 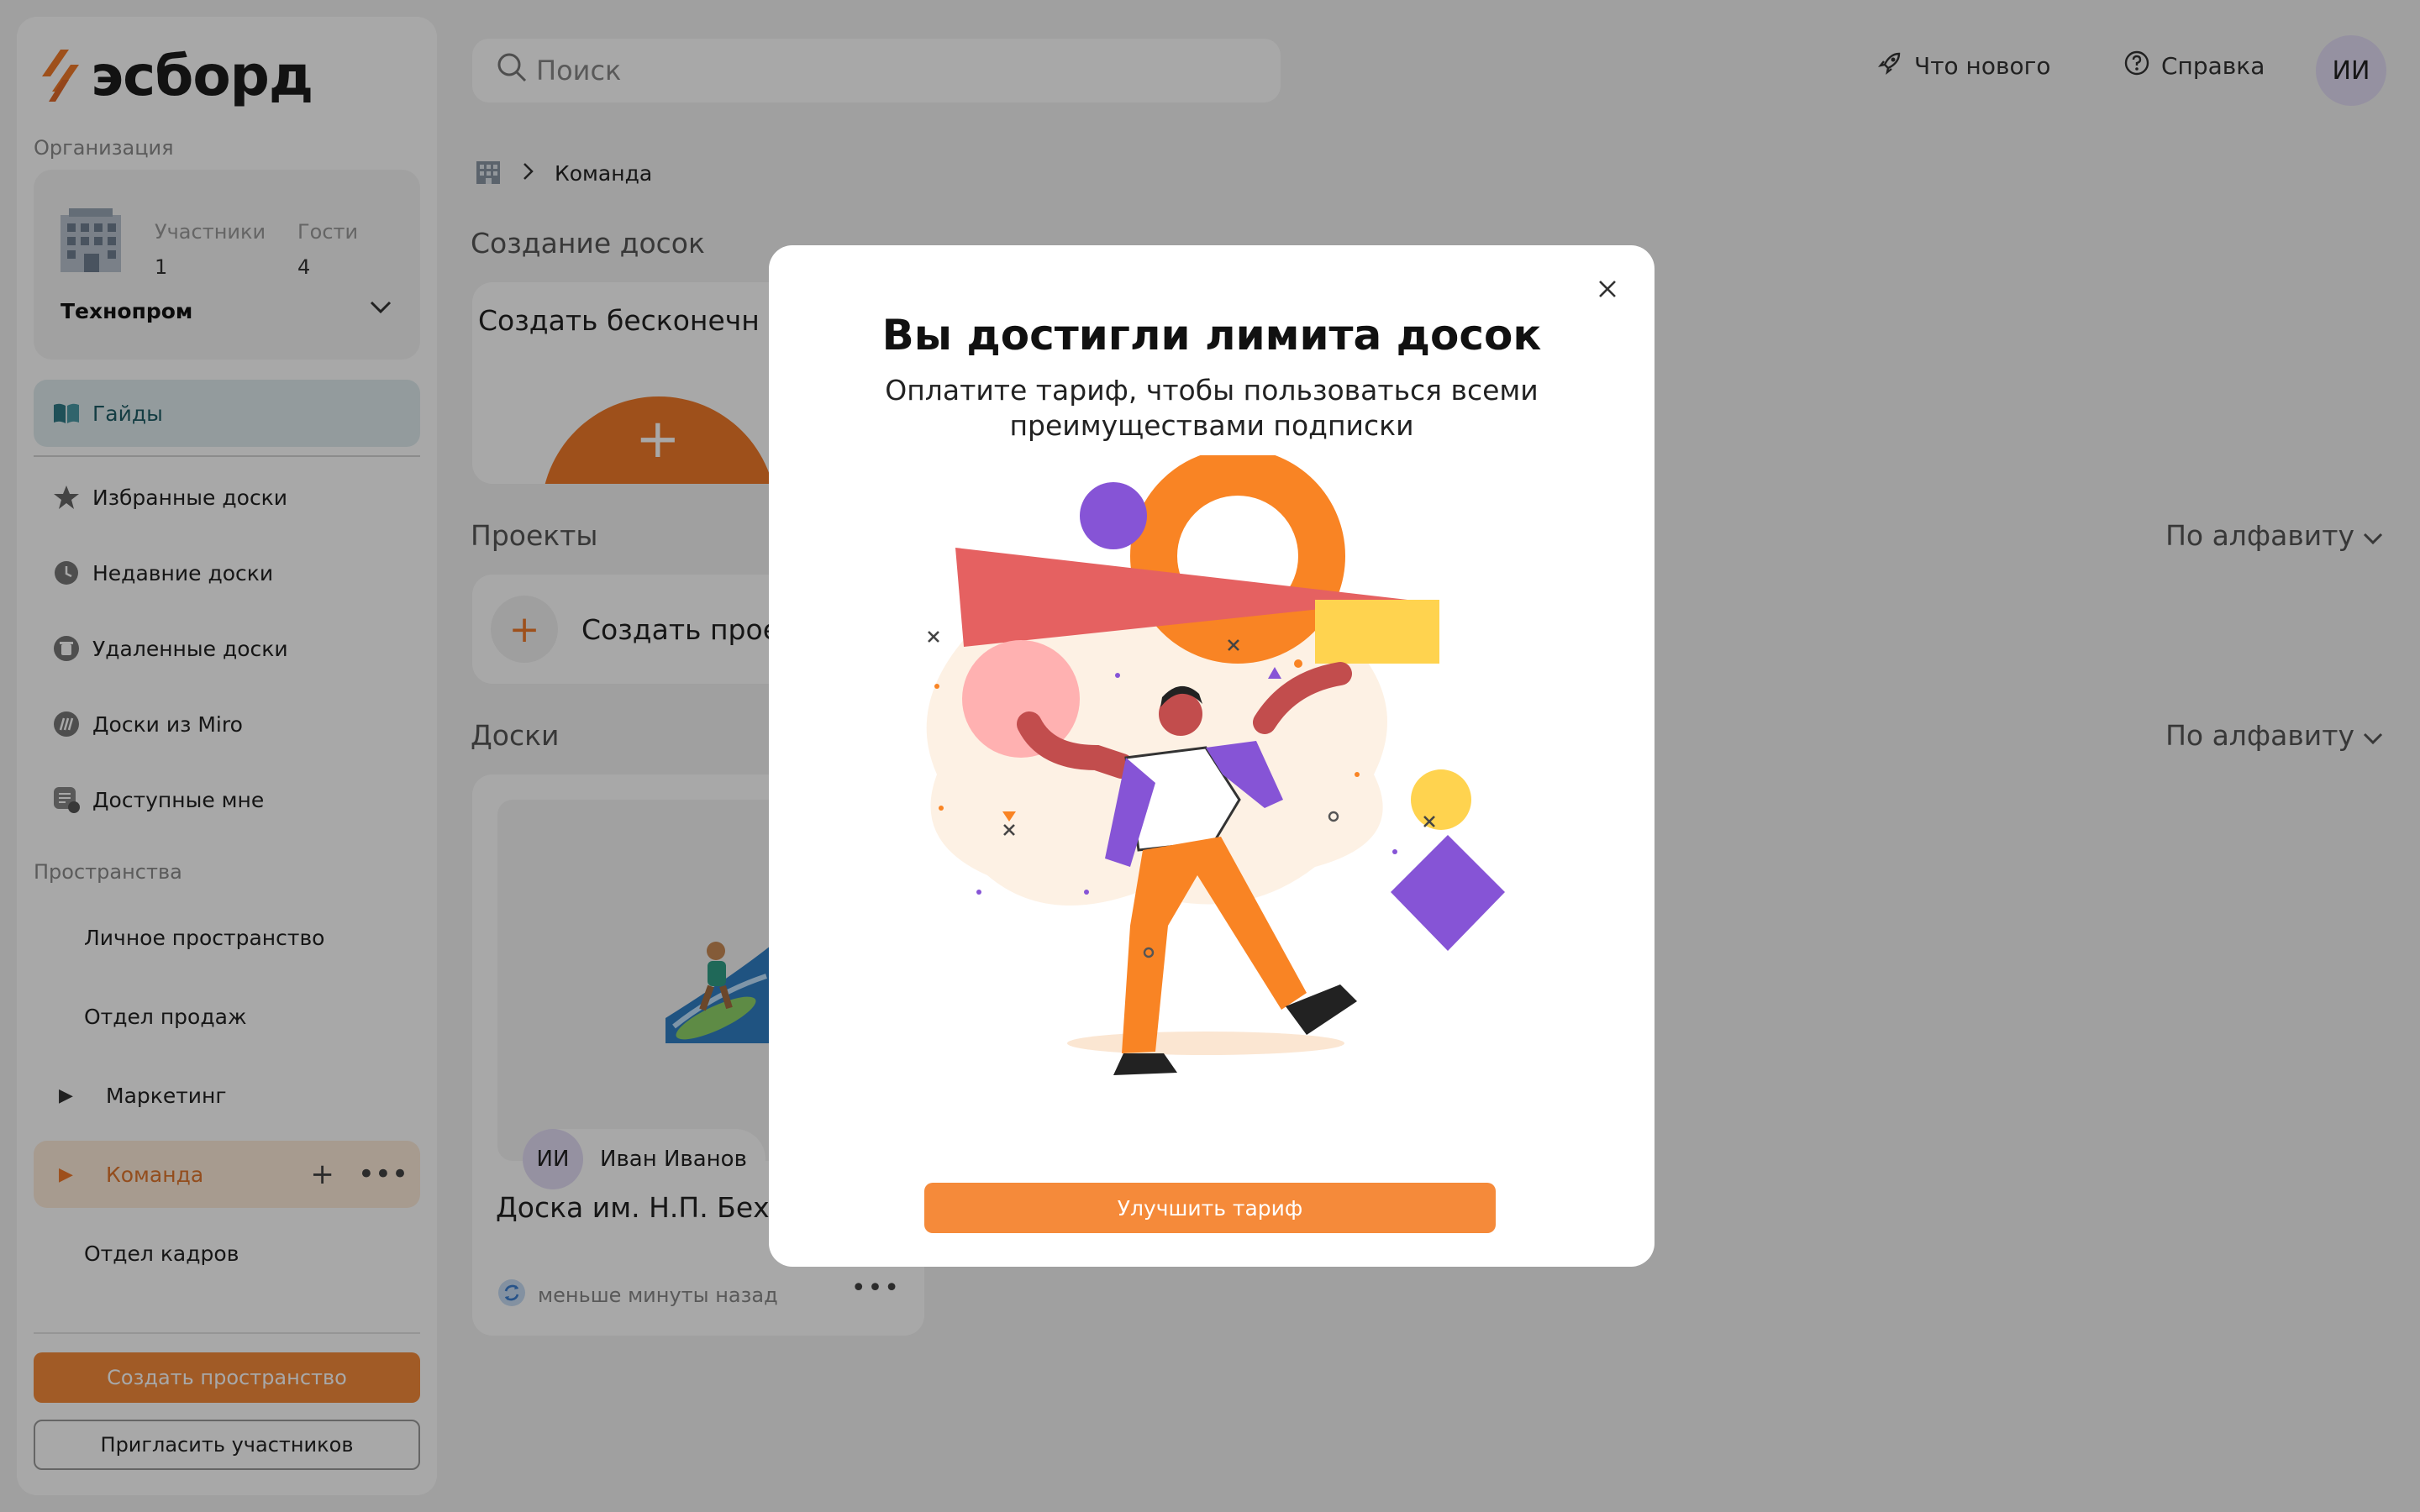 I want to click on modal-title: Вы достигли лимита досок, so click(x=1211, y=335).